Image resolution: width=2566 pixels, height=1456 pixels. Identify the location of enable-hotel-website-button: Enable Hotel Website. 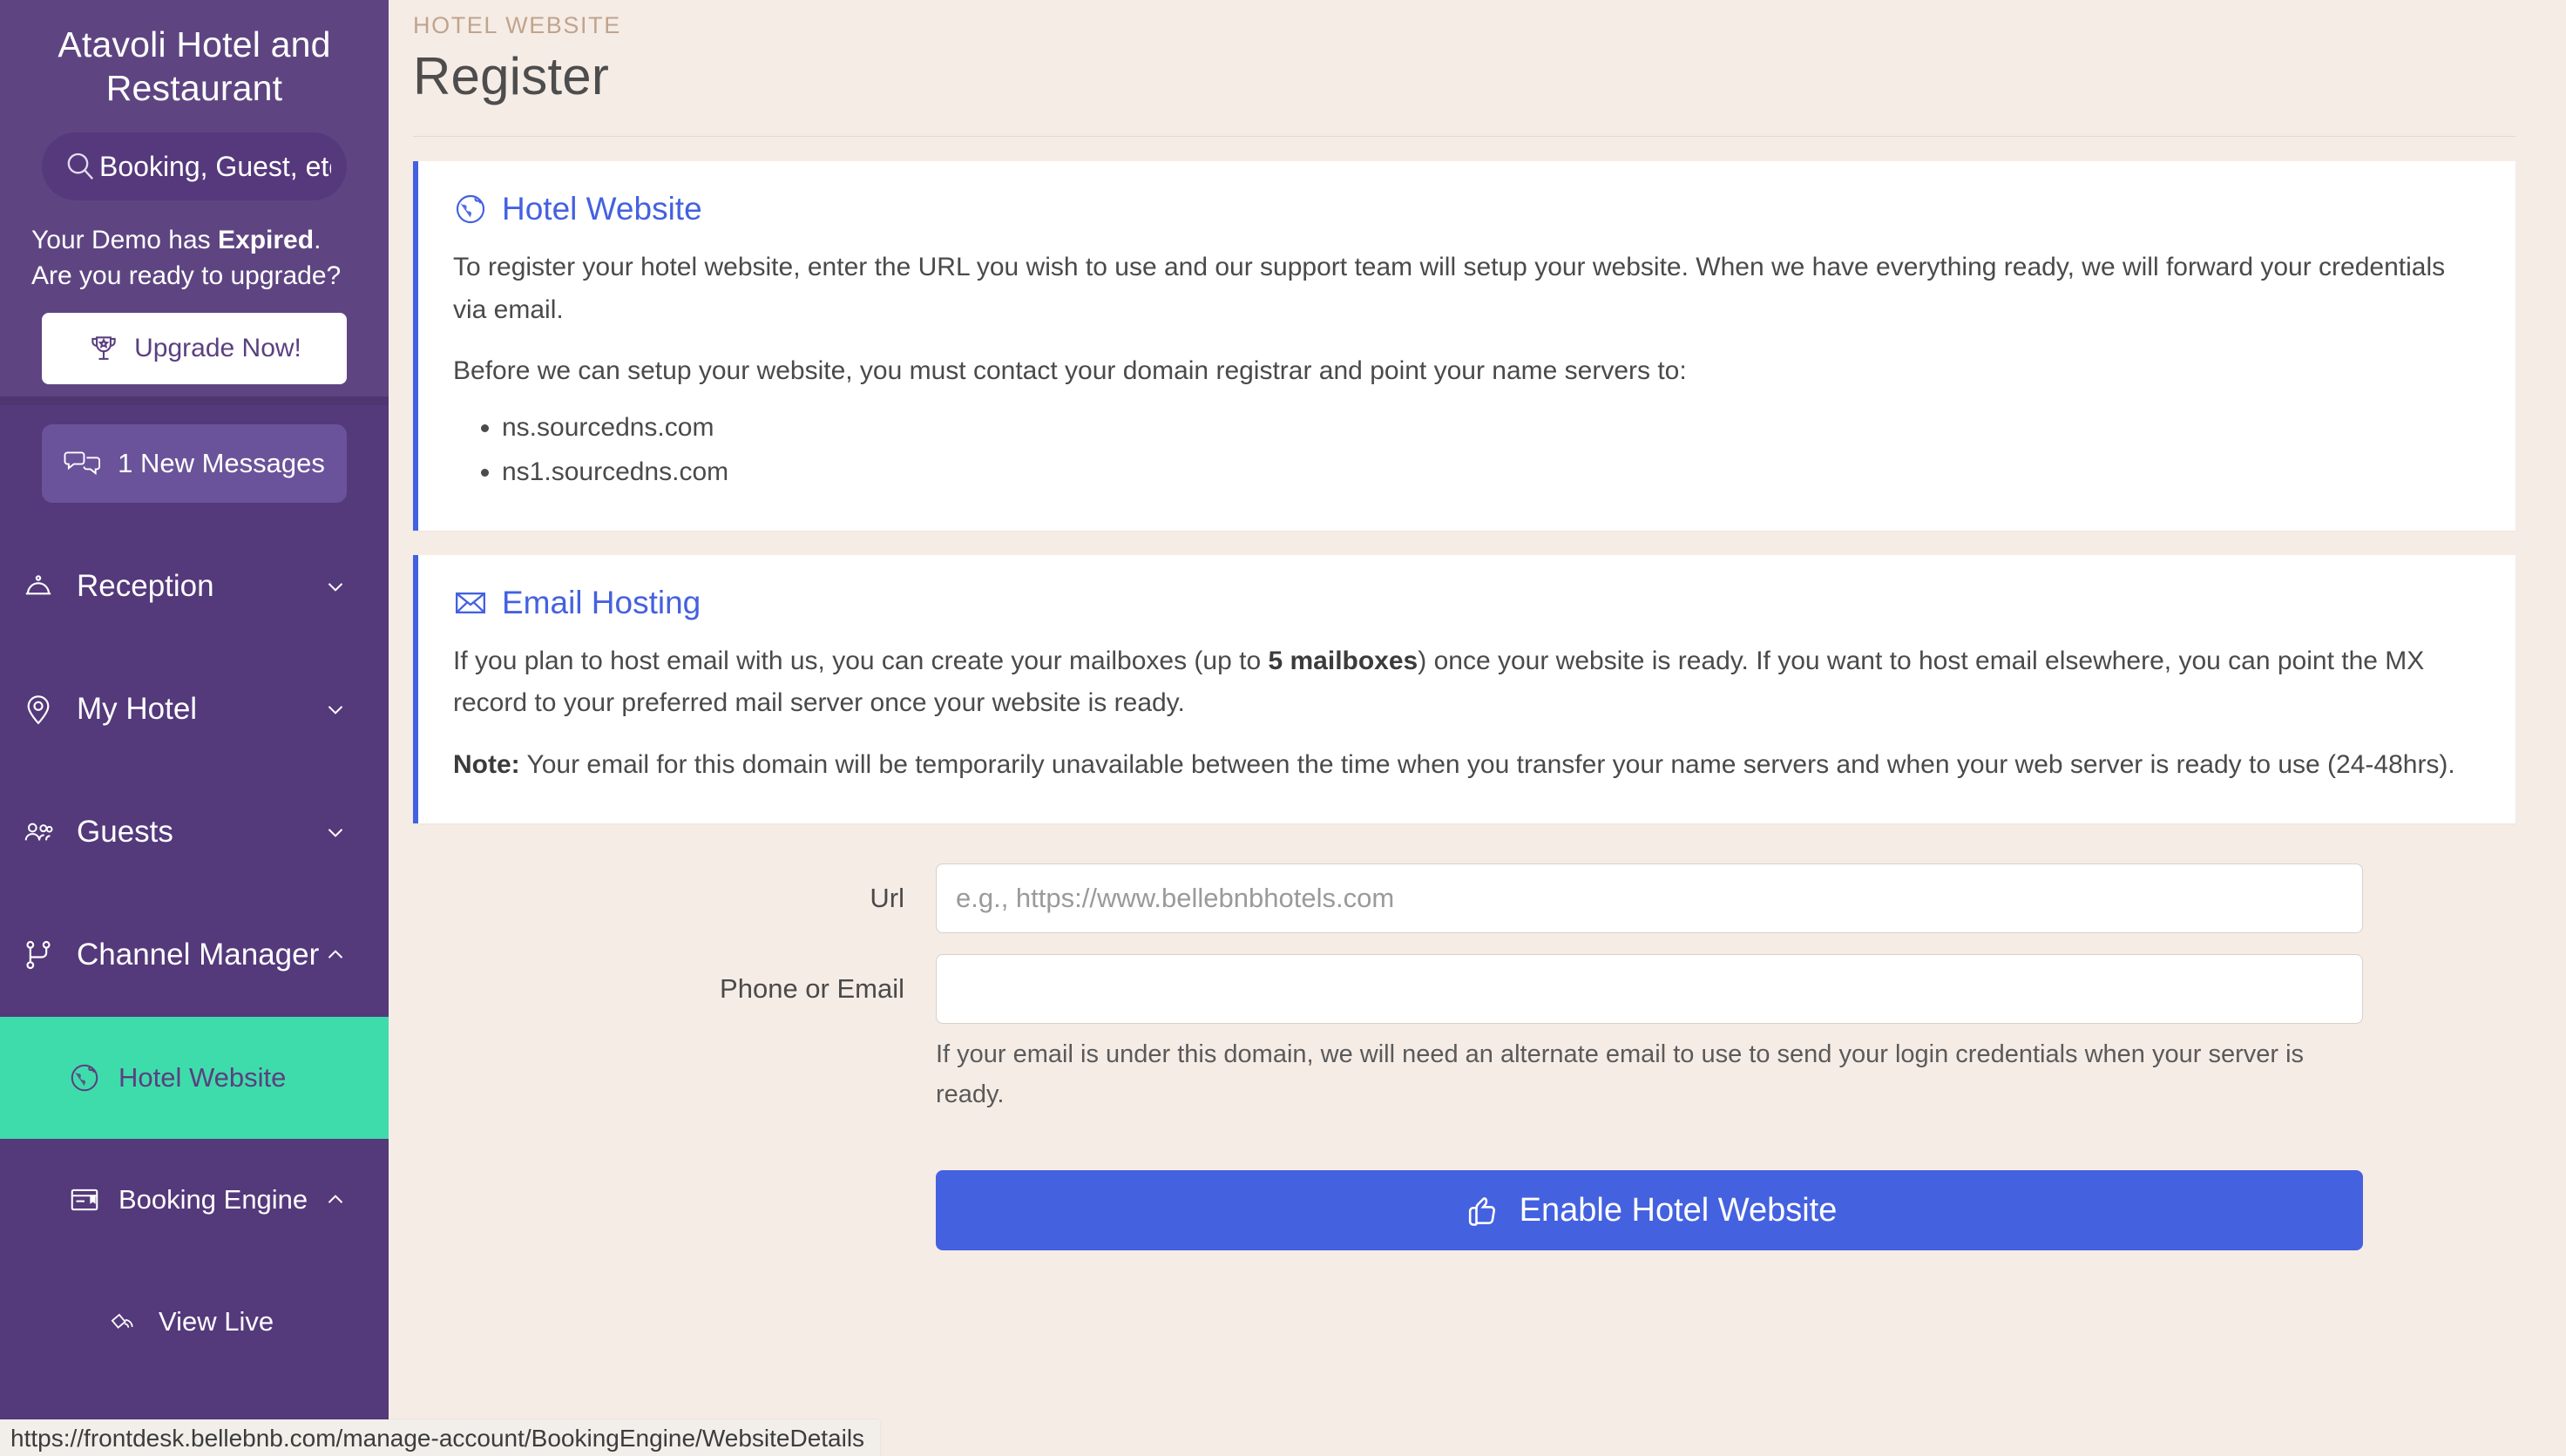
(1650, 1210).